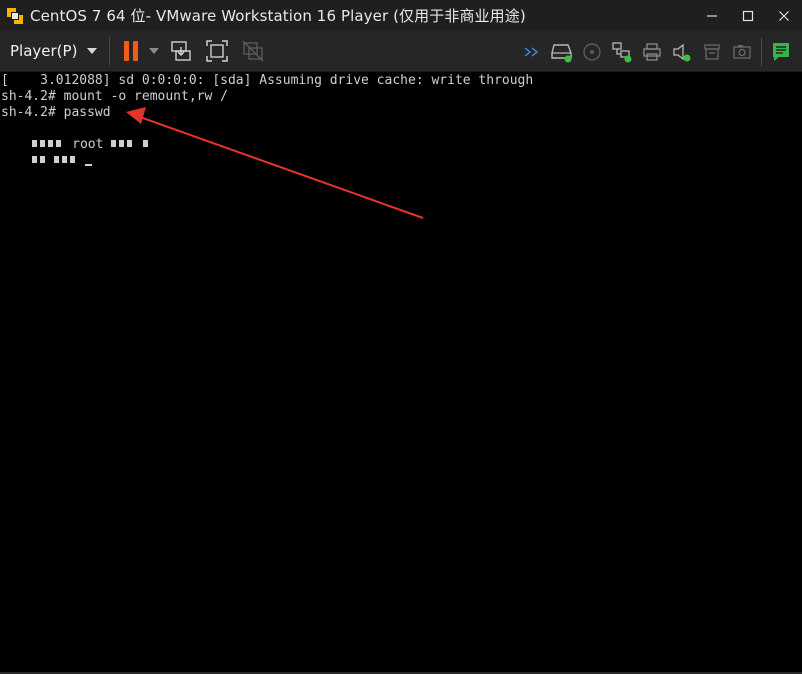 The height and width of the screenshot is (674, 802). What do you see at coordinates (15, 16) in the screenshot?
I see `vmware-logo-icon` at bounding box center [15, 16].